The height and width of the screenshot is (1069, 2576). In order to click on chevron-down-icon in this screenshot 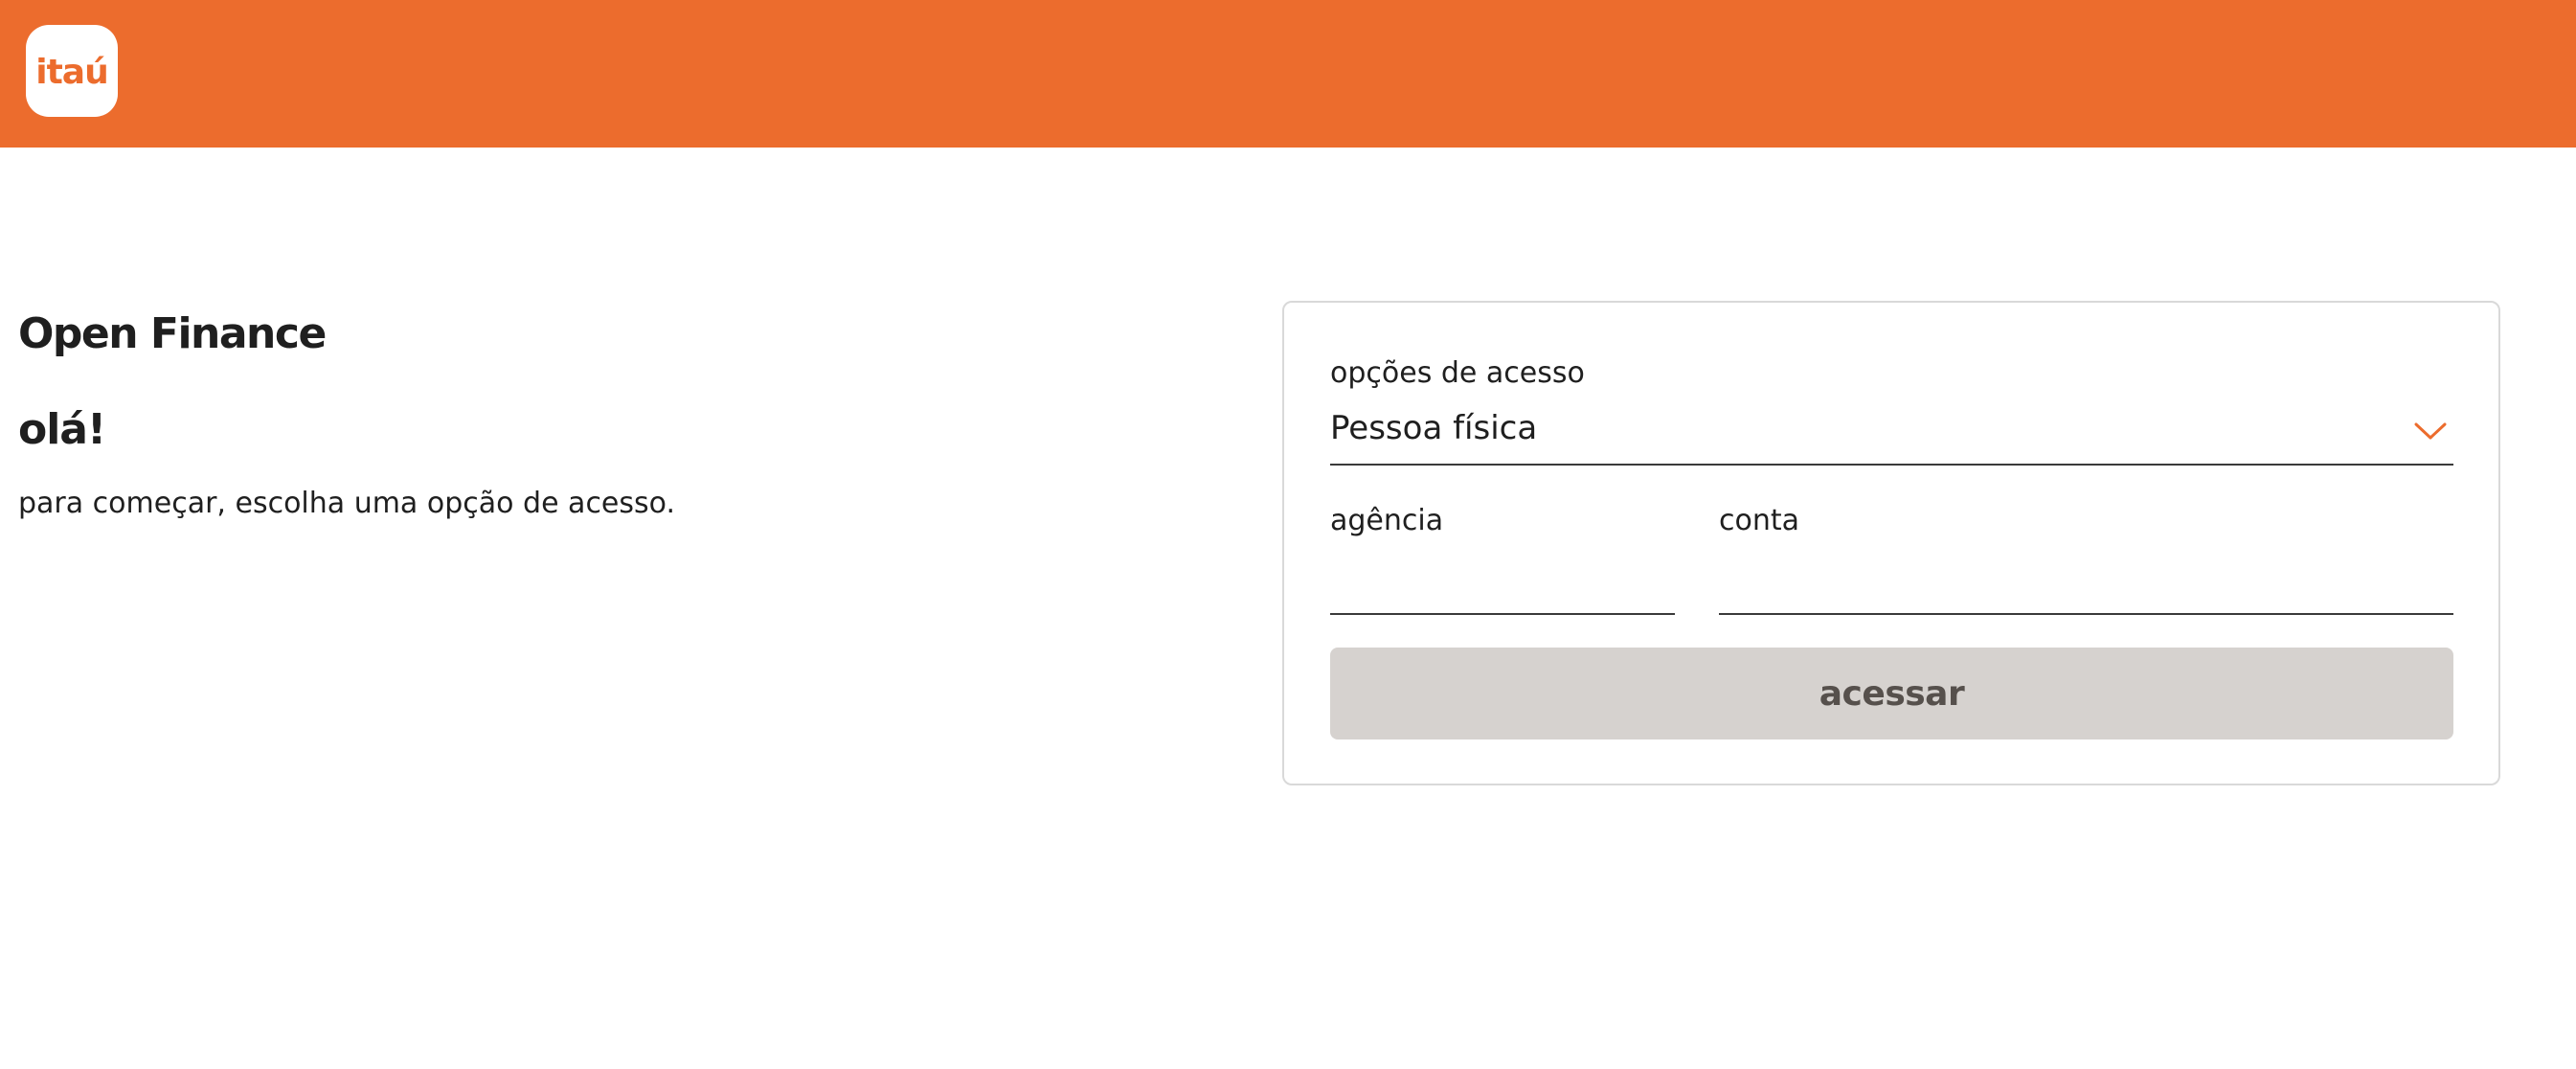, I will do `click(2430, 431)`.